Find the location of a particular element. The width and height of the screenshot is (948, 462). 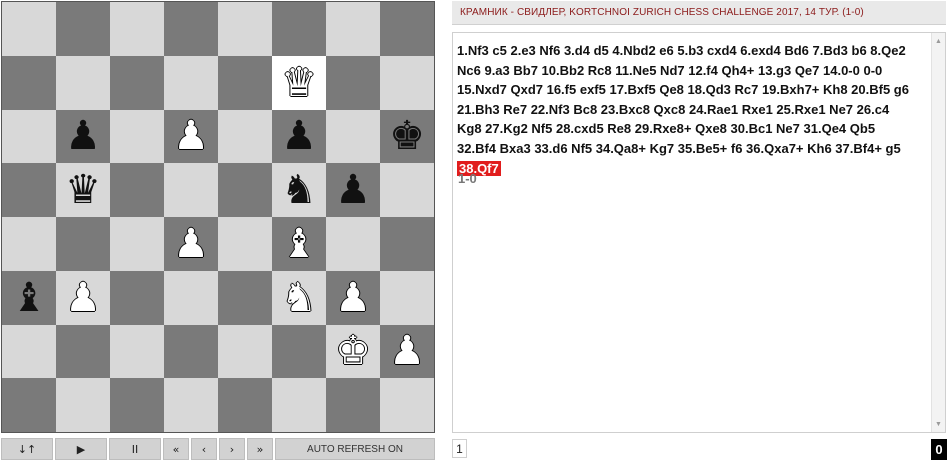

game-result: 1-0 is located at coordinates (467, 178).